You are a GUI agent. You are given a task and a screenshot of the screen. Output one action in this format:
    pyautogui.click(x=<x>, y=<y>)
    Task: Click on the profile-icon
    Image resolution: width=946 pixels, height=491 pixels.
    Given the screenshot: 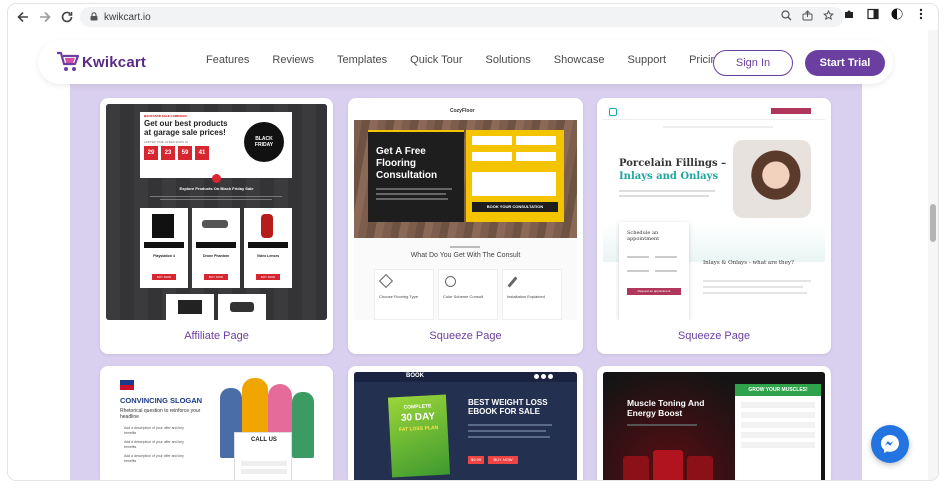 What is the action you would take?
    pyautogui.click(x=897, y=15)
    